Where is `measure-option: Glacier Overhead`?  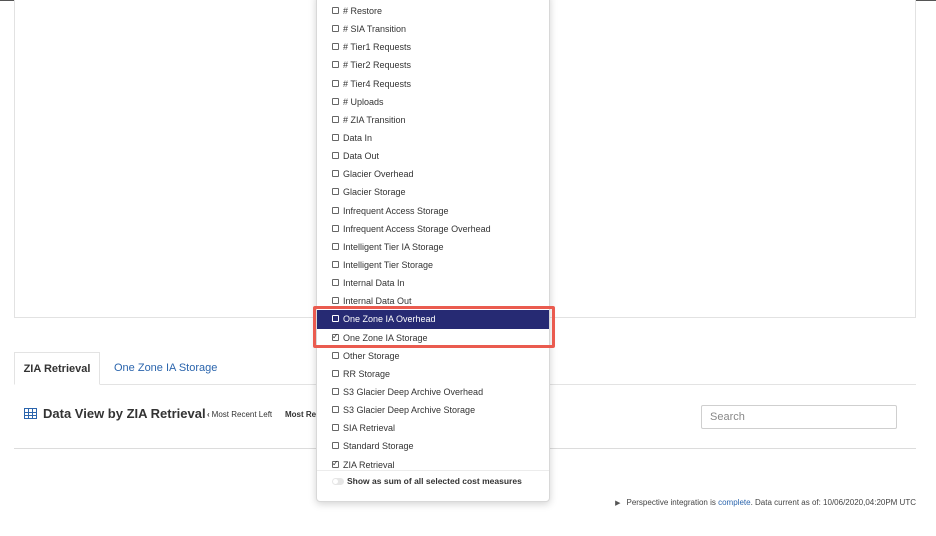 measure-option: Glacier Overhead is located at coordinates (433, 174).